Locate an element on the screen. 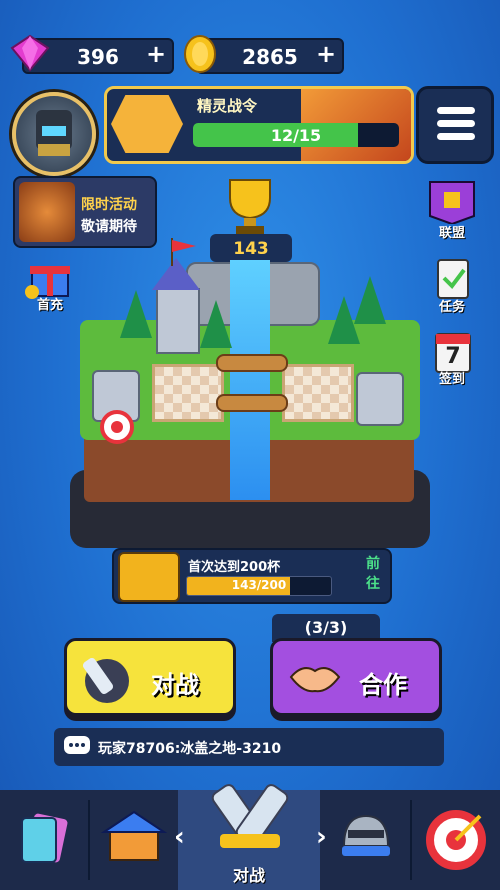  nav-helmet-icon is located at coordinates (366, 838).